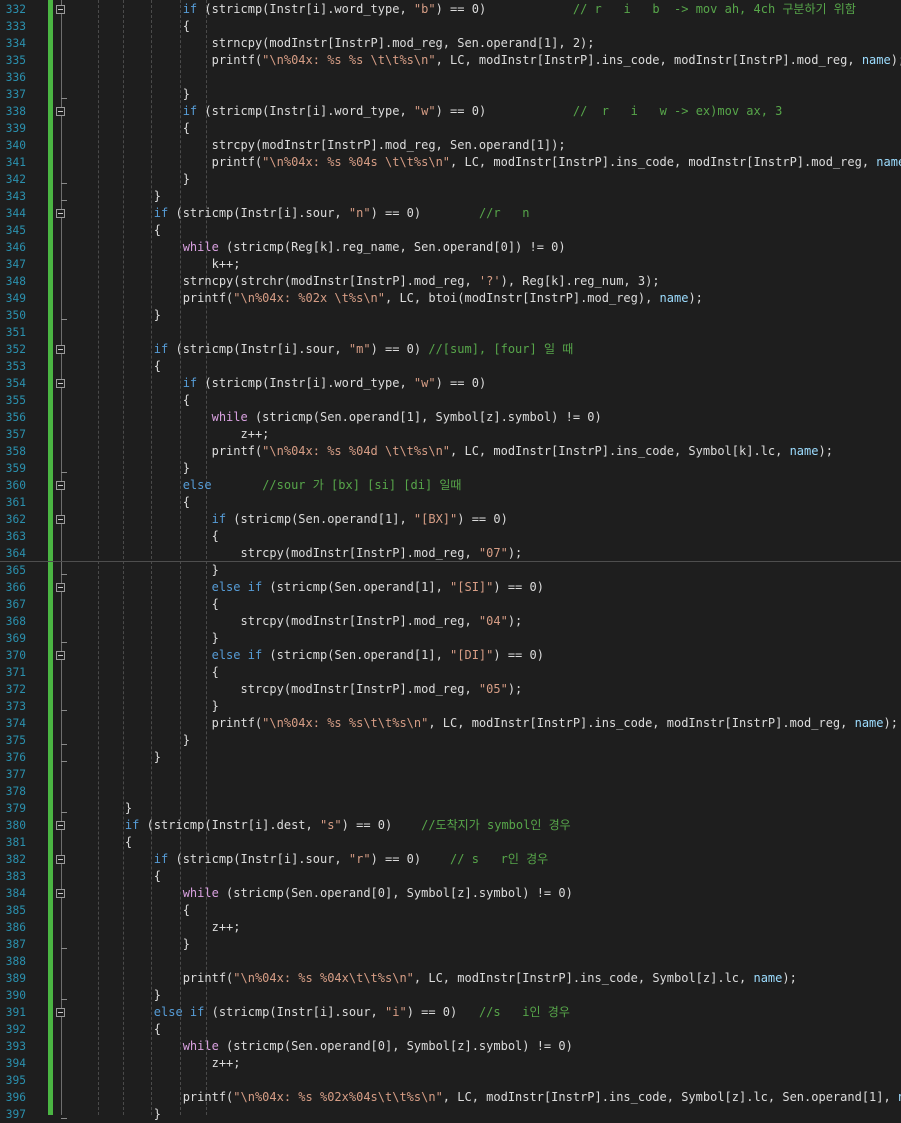  I want to click on code-text: }, so click(128, 315).